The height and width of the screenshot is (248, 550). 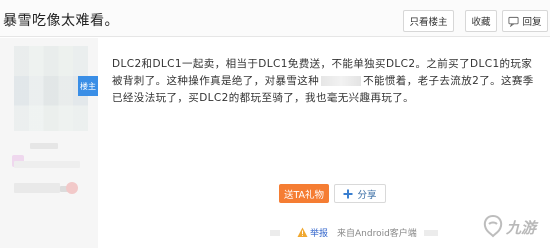 What do you see at coordinates (275, 18) in the screenshot?
I see `thread-header: 暴雪吃像太难看。 只看楼主 收藏 回复` at bounding box center [275, 18].